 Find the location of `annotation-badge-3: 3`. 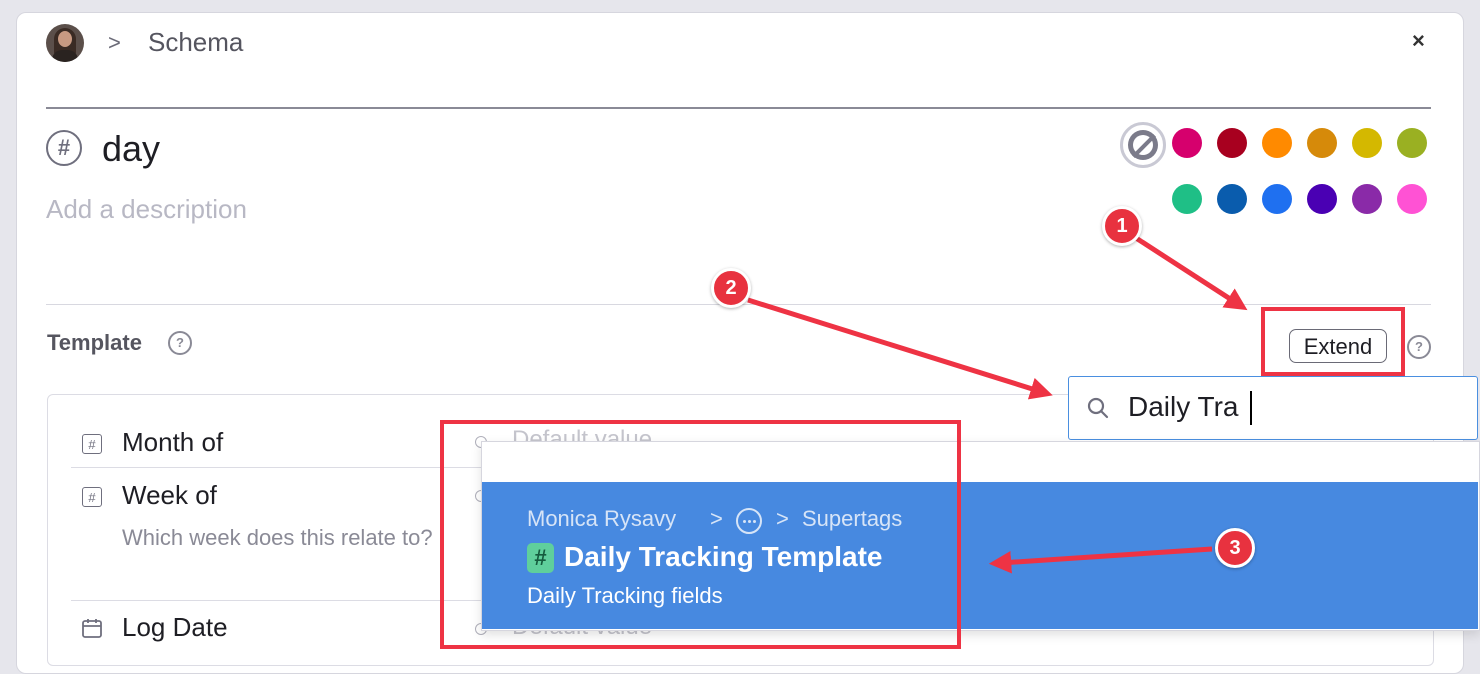

annotation-badge-3: 3 is located at coordinates (1235, 548).